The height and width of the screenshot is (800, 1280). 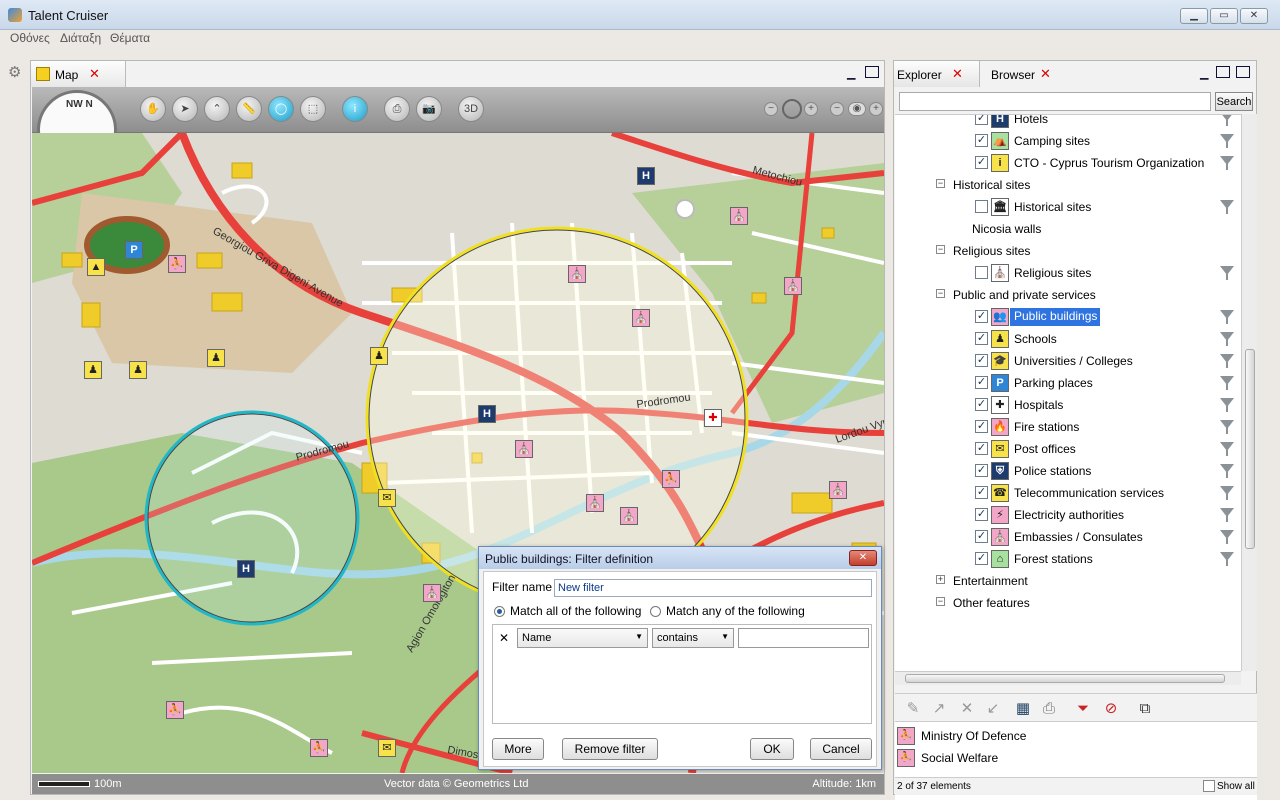 What do you see at coordinates (937, 74) in the screenshot?
I see `tab-explorer: Explorer ✕` at bounding box center [937, 74].